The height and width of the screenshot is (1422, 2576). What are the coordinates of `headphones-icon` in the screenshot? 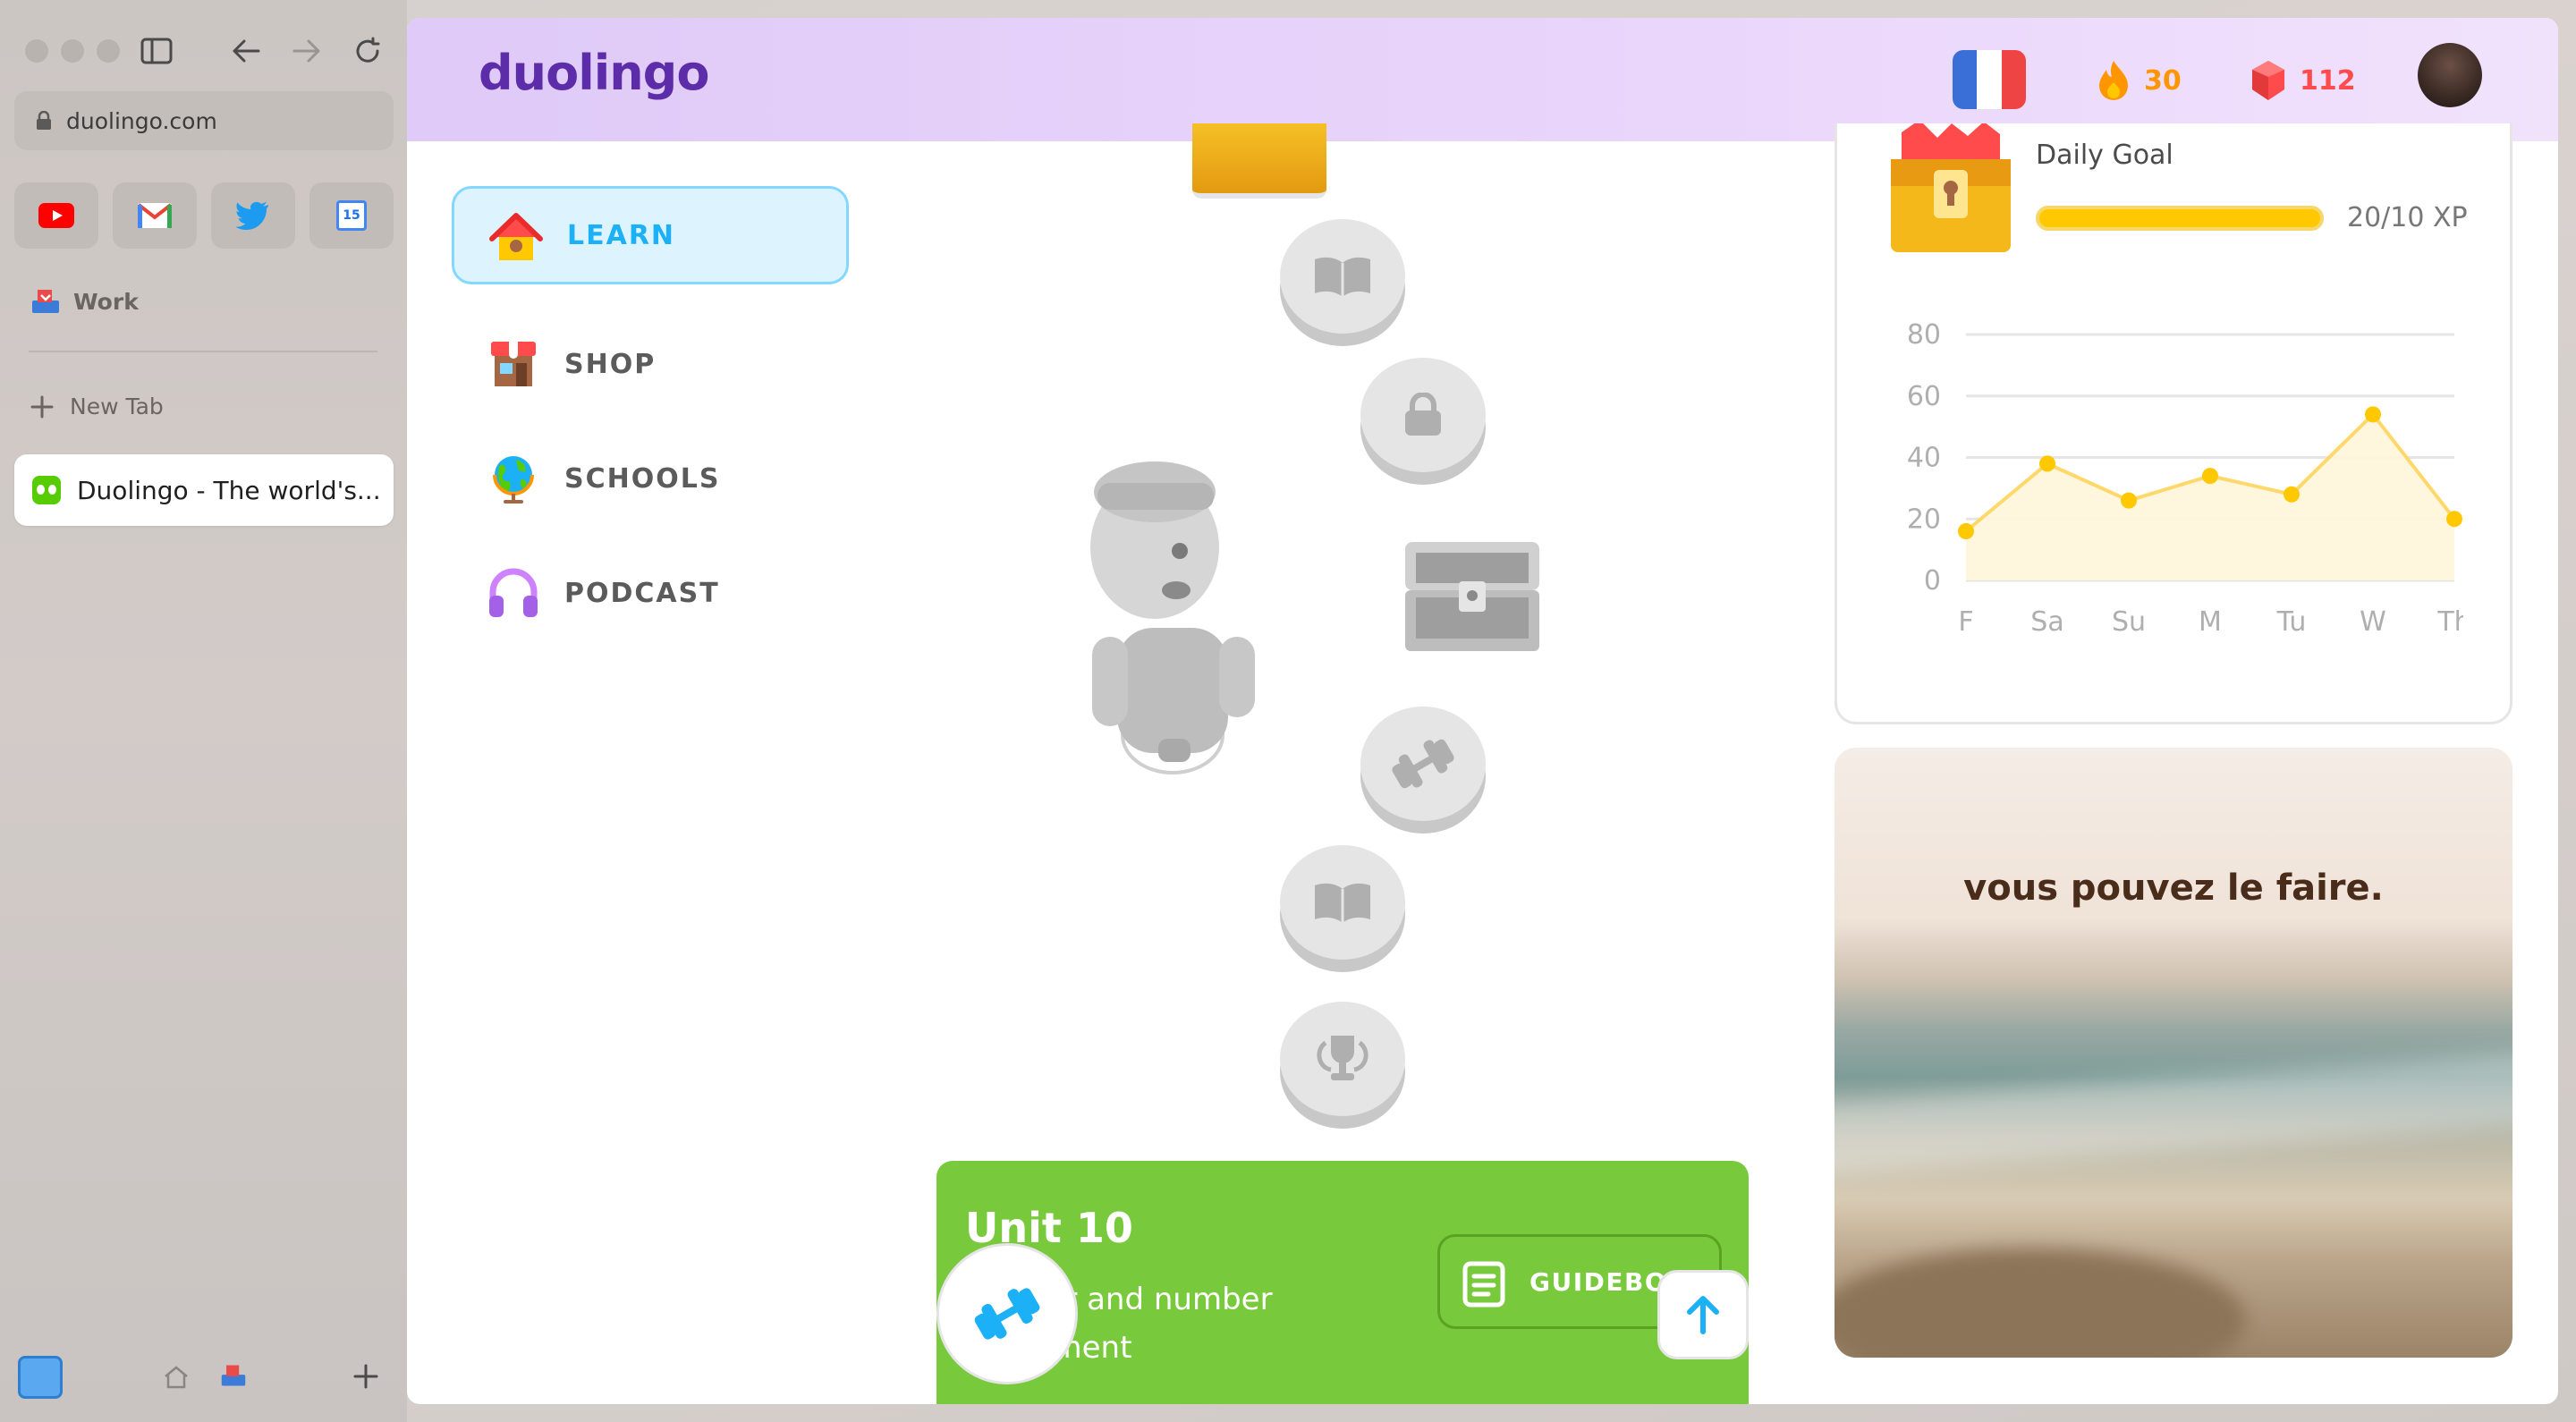 It's located at (513, 592).